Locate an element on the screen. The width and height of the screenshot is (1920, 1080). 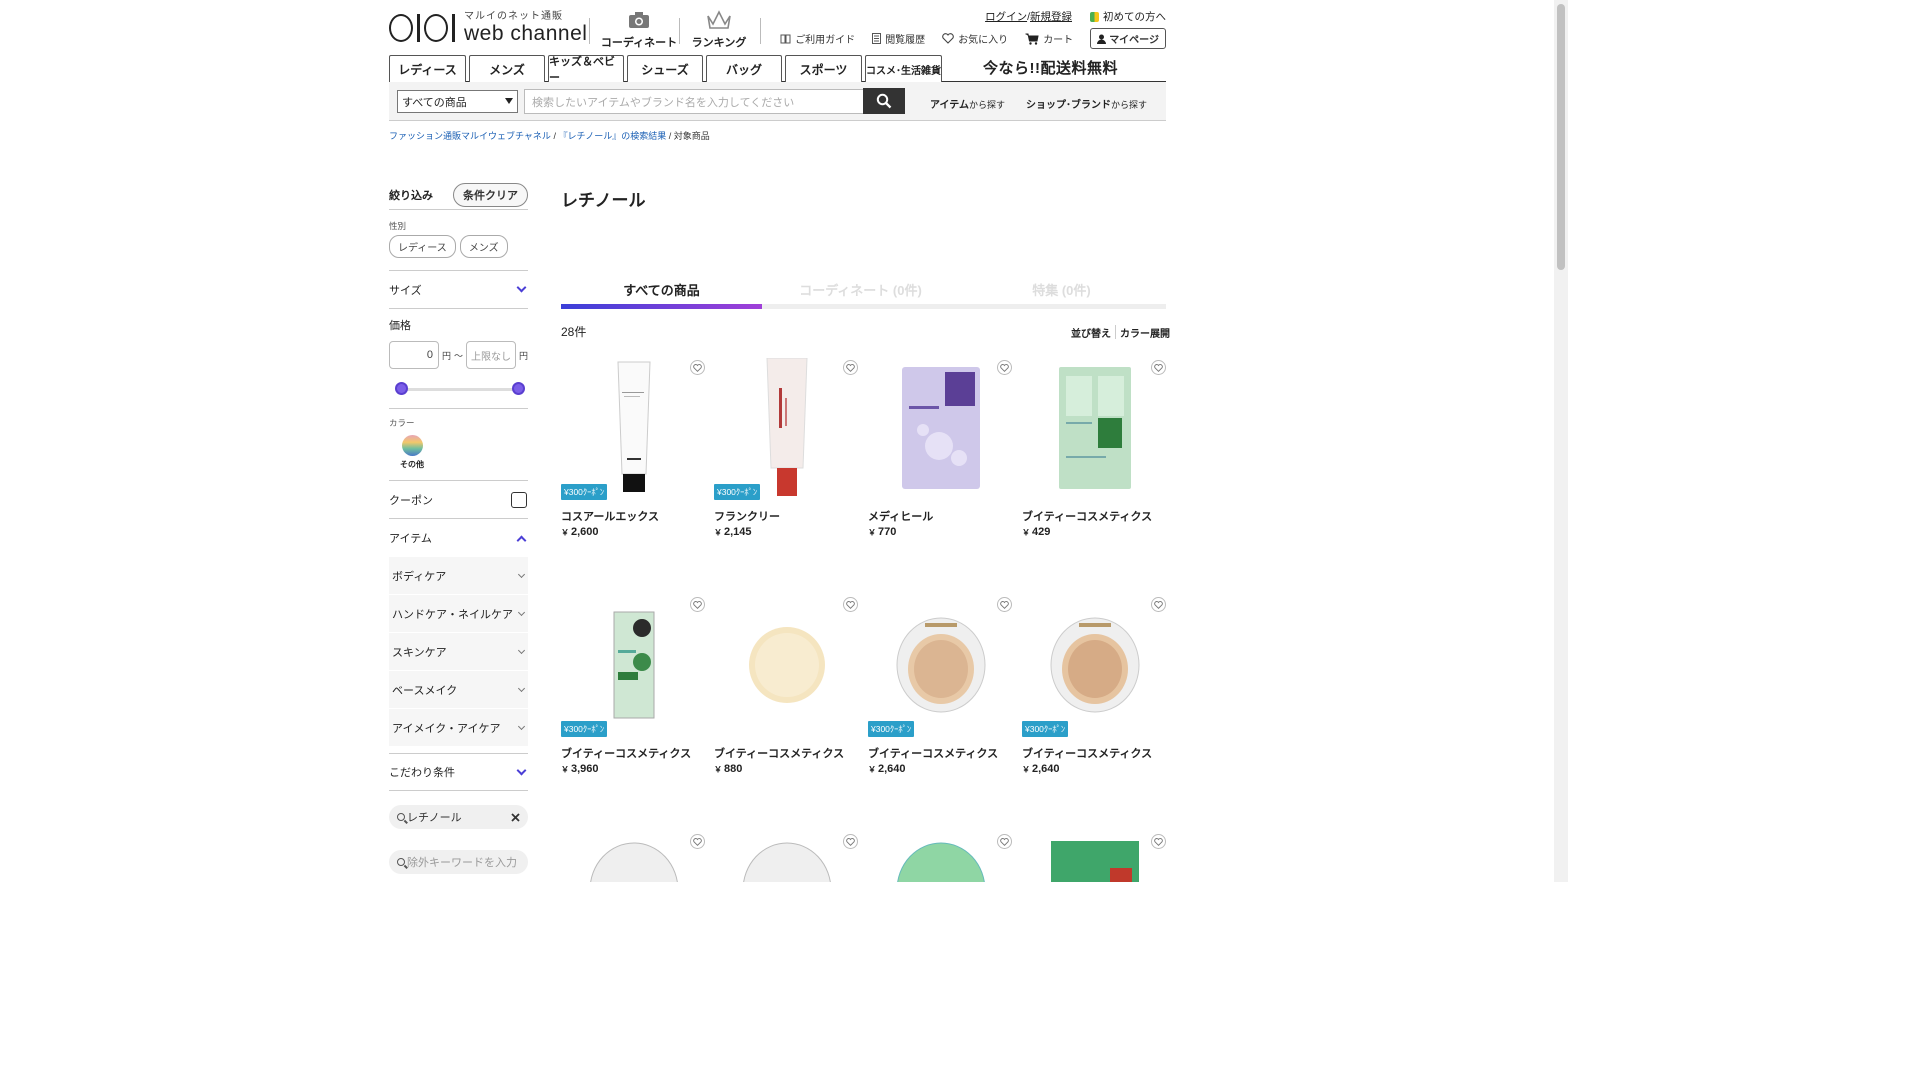
product-card: ブイティーコスメティクス ￥ 880 is located at coordinates (787, 690).